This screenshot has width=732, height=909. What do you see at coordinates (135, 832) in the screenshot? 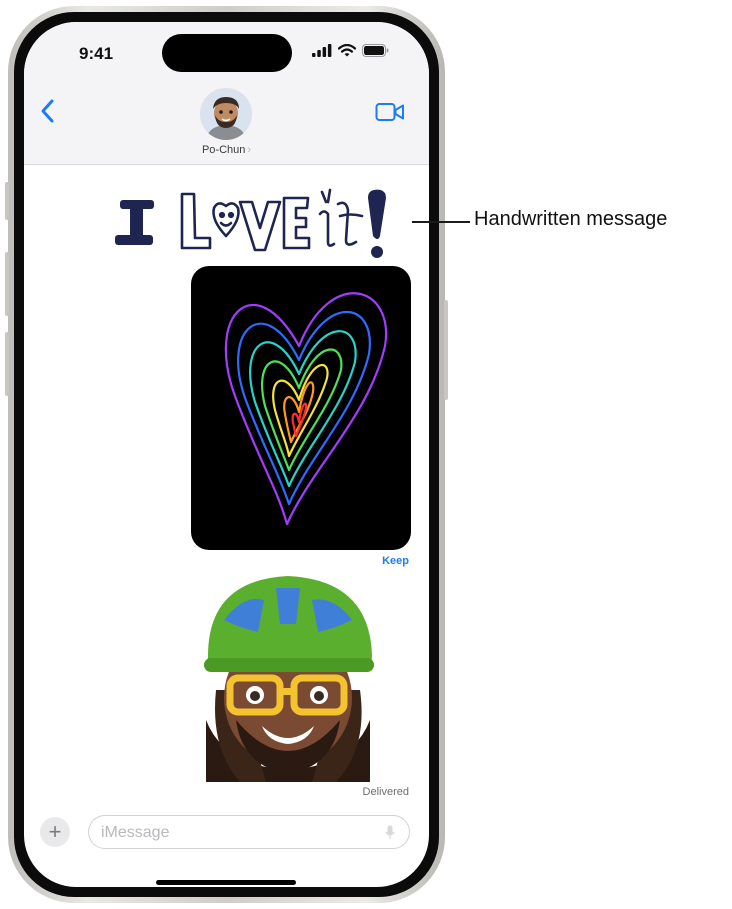
I see `imessage-placeholder: iMessage` at bounding box center [135, 832].